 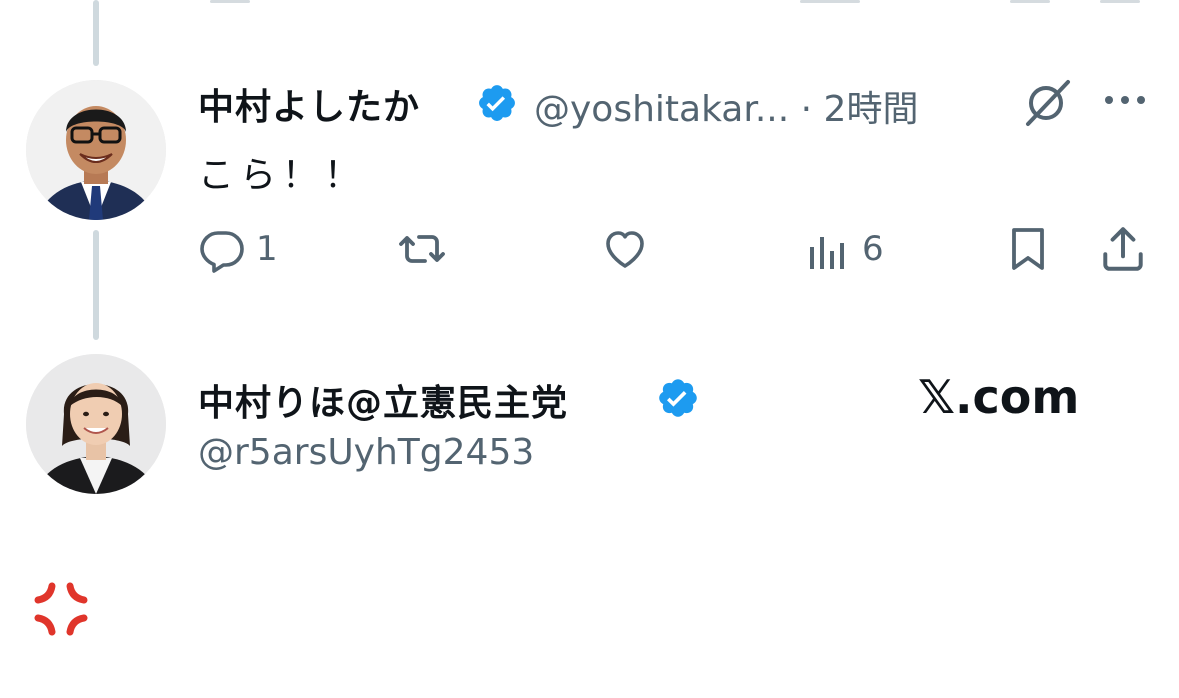 I want to click on tweet-handle-row: @yoshitakar... · 2時間, so click(x=726, y=106).